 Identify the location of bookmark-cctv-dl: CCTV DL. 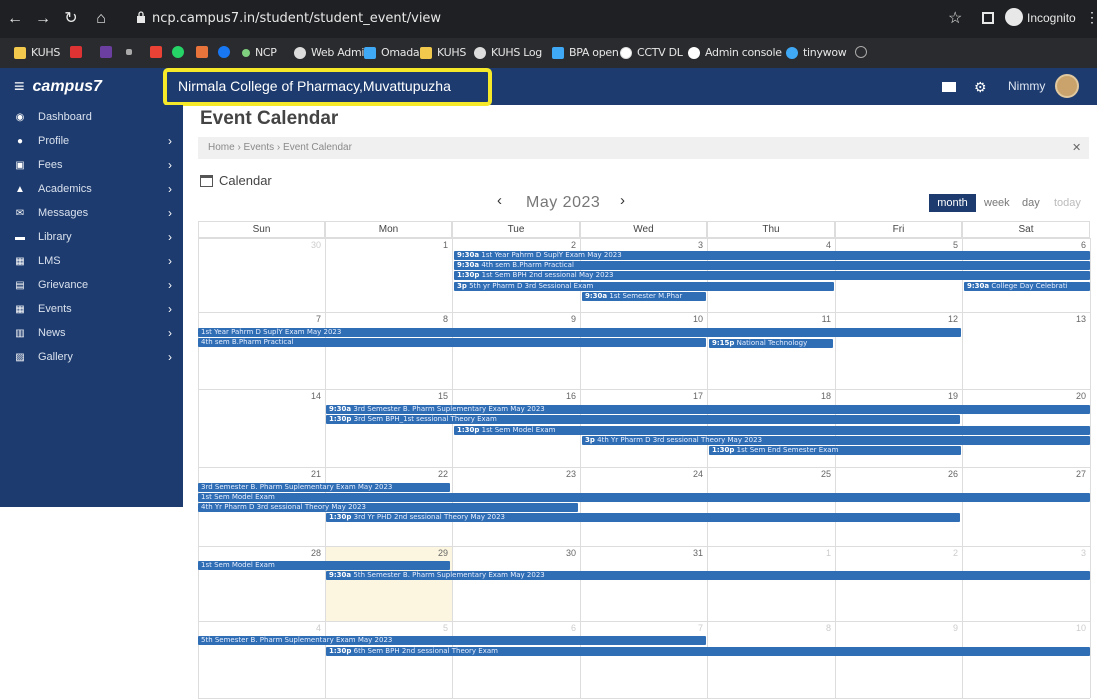
(651, 52).